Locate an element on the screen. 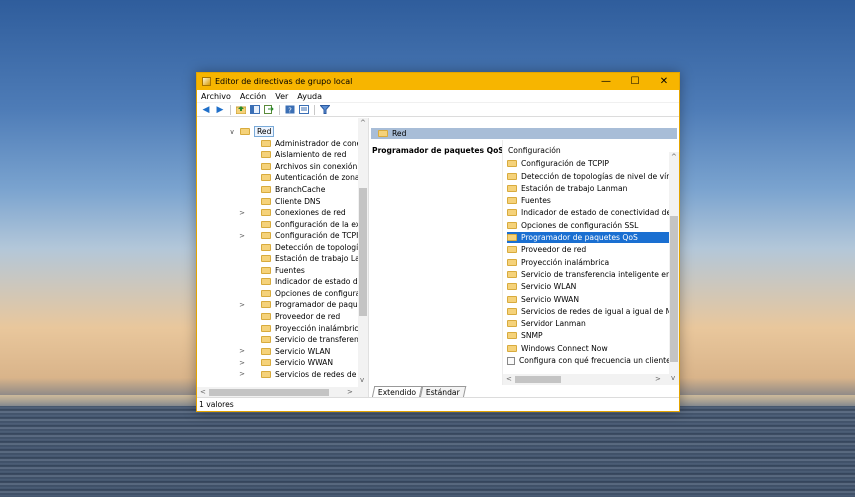  tree-item: > Programador de paquetes C is located at coordinates (282, 305).